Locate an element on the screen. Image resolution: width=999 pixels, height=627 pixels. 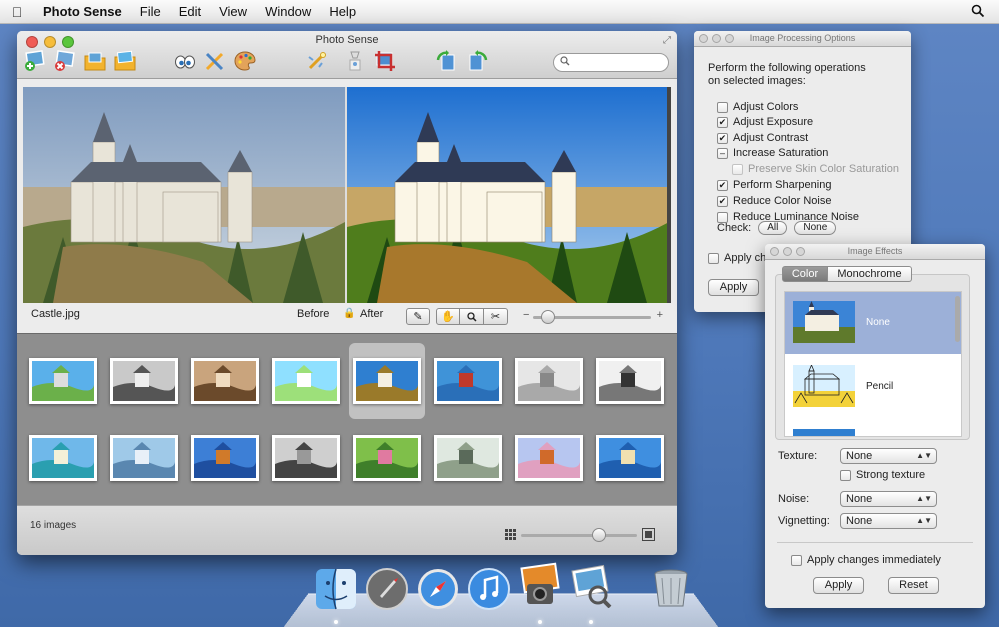
processing-option-label: Increase Saturation is located at coordinates (781, 153).